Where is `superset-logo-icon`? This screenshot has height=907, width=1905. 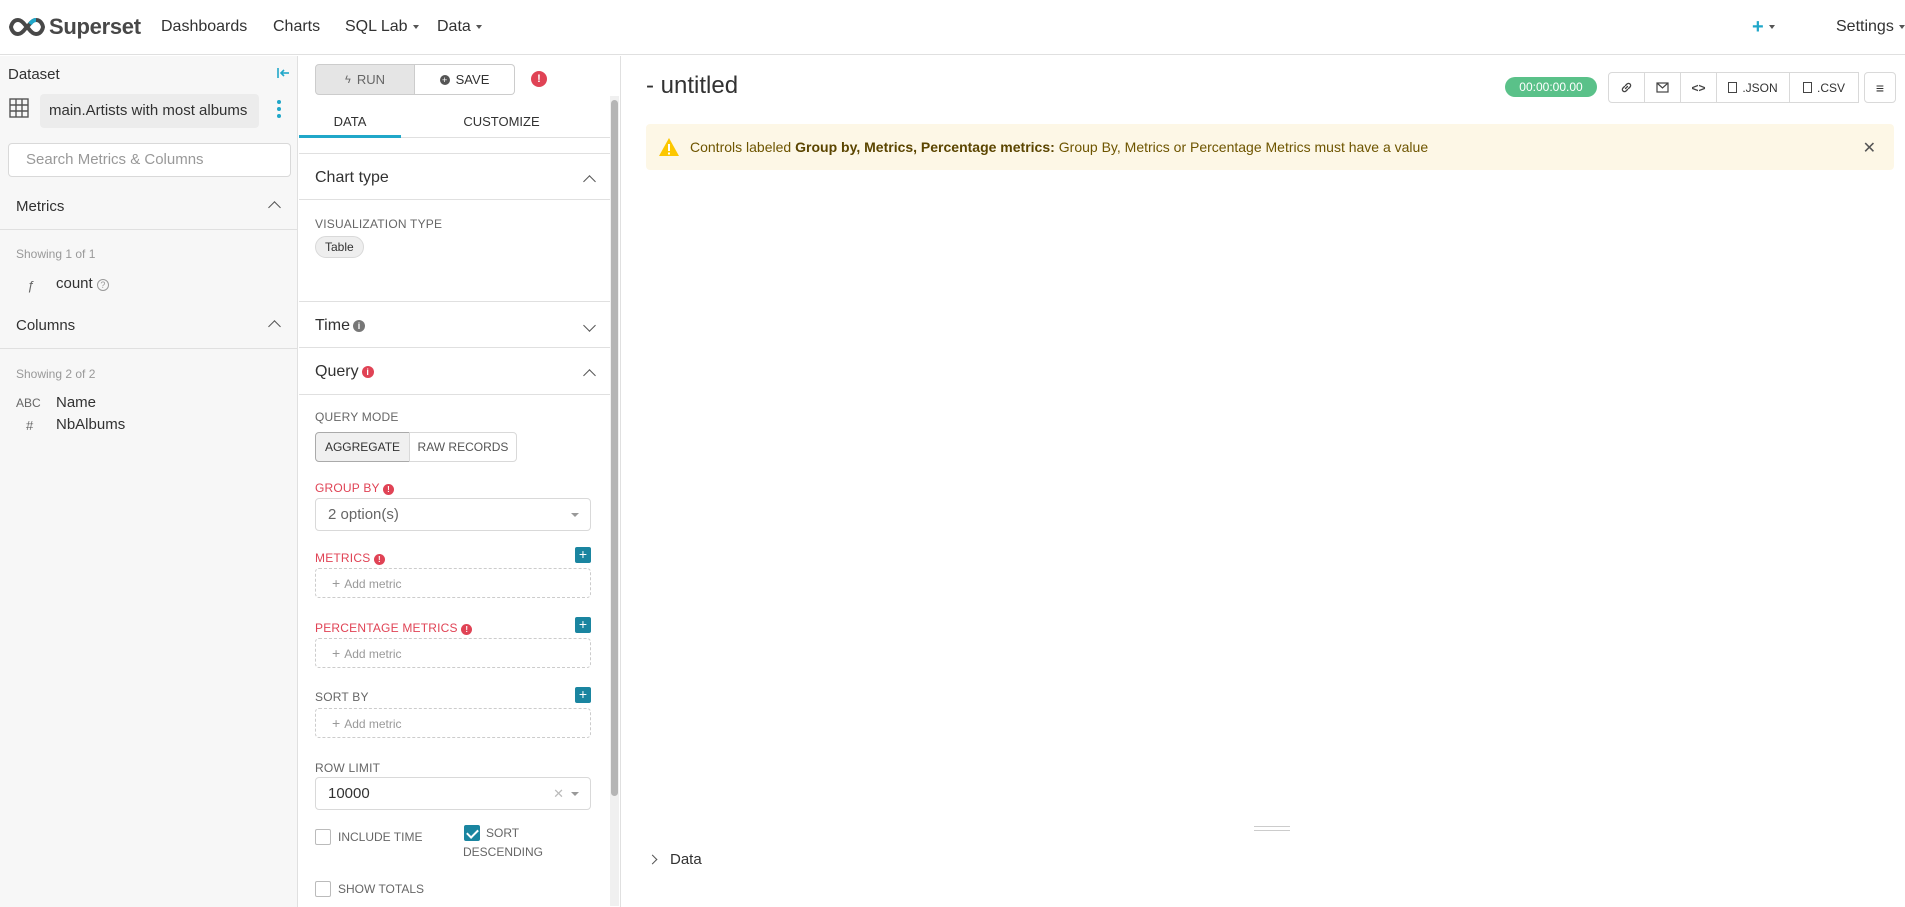 superset-logo-icon is located at coordinates (27, 27).